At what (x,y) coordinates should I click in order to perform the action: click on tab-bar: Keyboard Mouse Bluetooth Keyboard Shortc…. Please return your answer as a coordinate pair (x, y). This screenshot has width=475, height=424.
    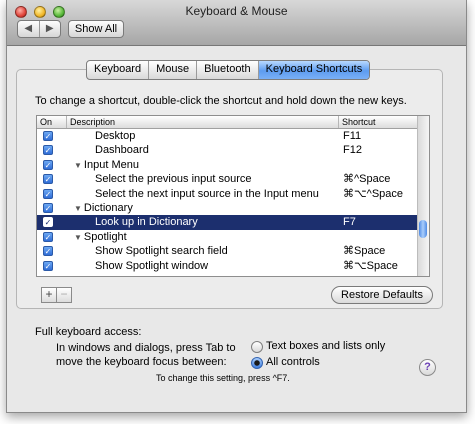
    Looking at the image, I should click on (228, 70).